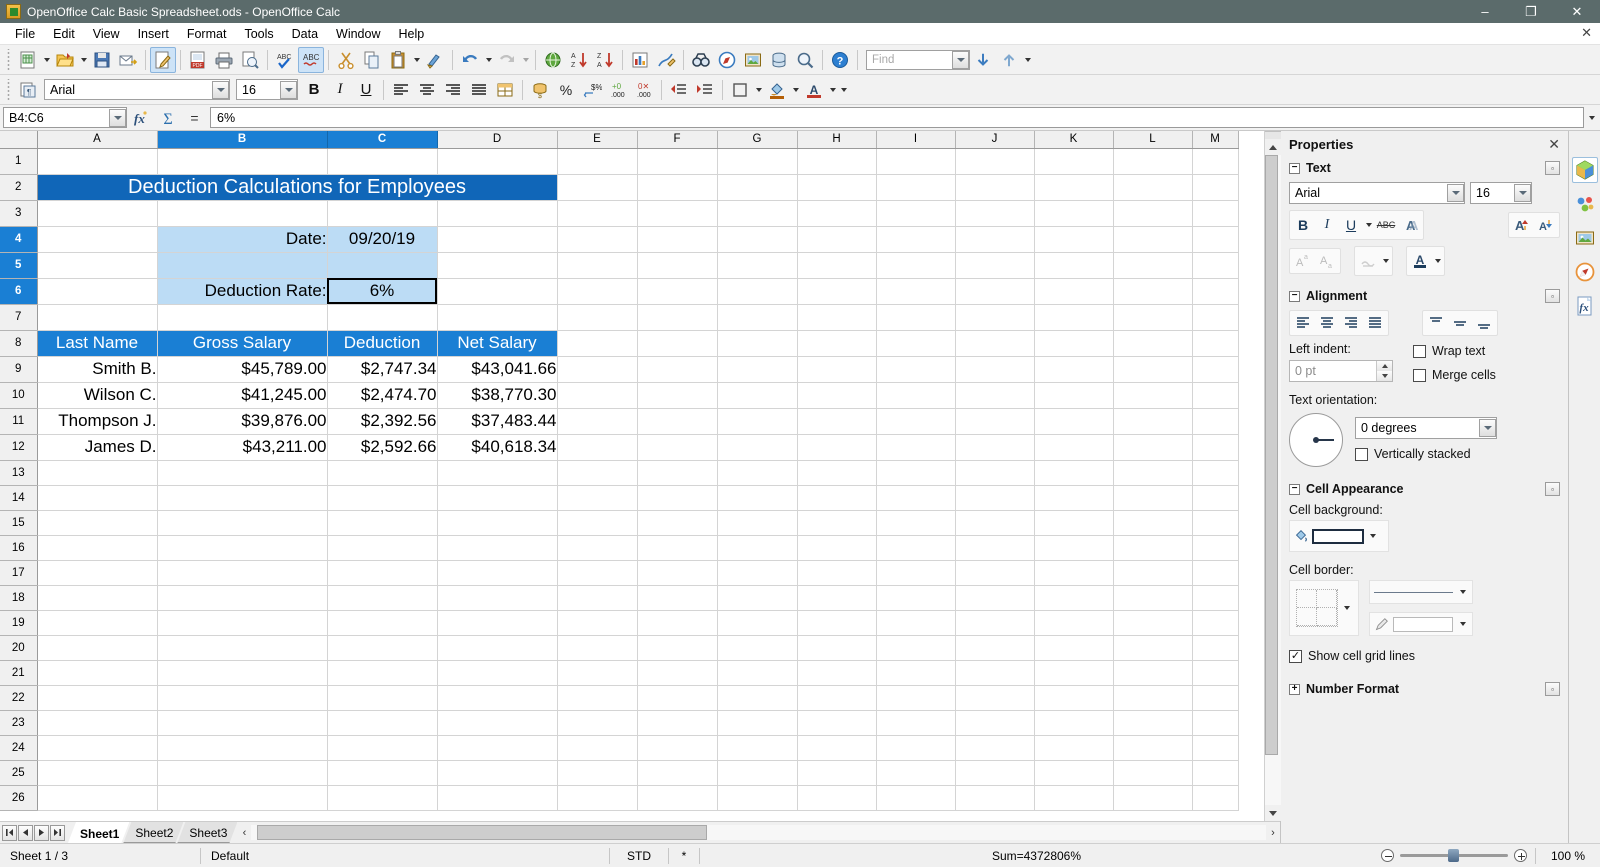  I want to click on add-decimal-place-button: +0.000, so click(618, 90).